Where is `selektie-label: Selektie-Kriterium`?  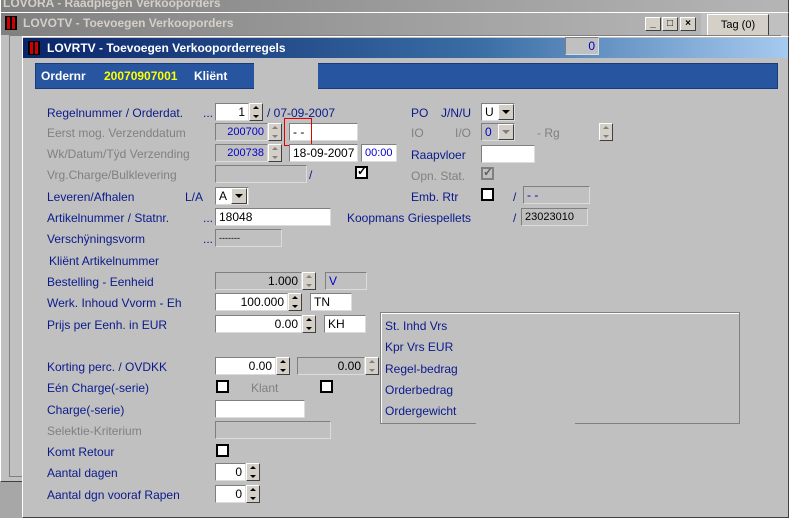 selektie-label: Selektie-Kriterium is located at coordinates (94, 431).